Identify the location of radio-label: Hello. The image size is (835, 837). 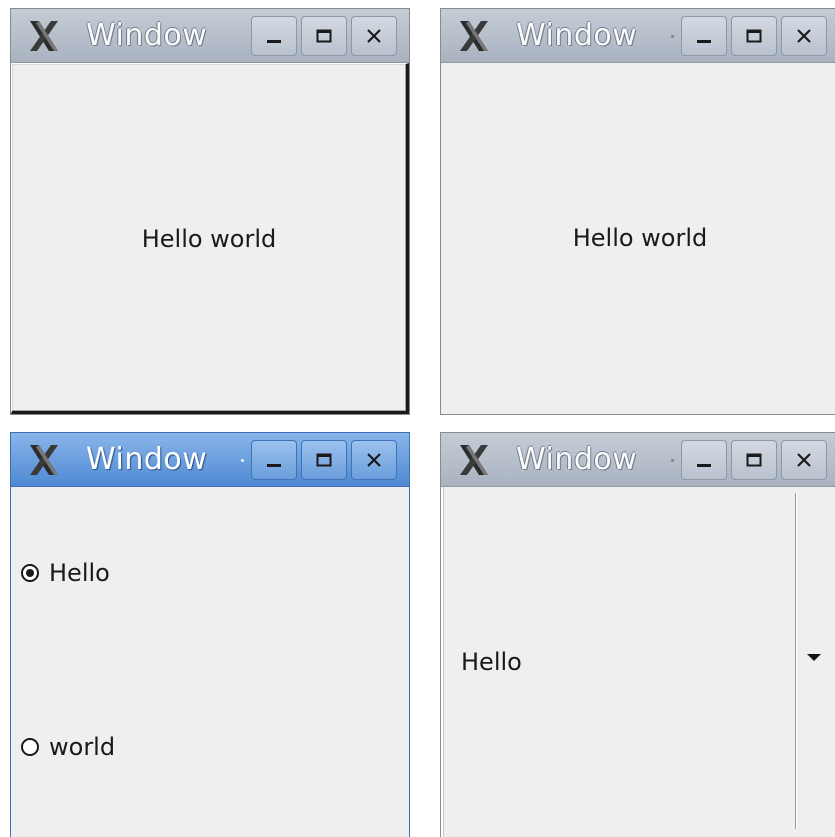
(79, 573).